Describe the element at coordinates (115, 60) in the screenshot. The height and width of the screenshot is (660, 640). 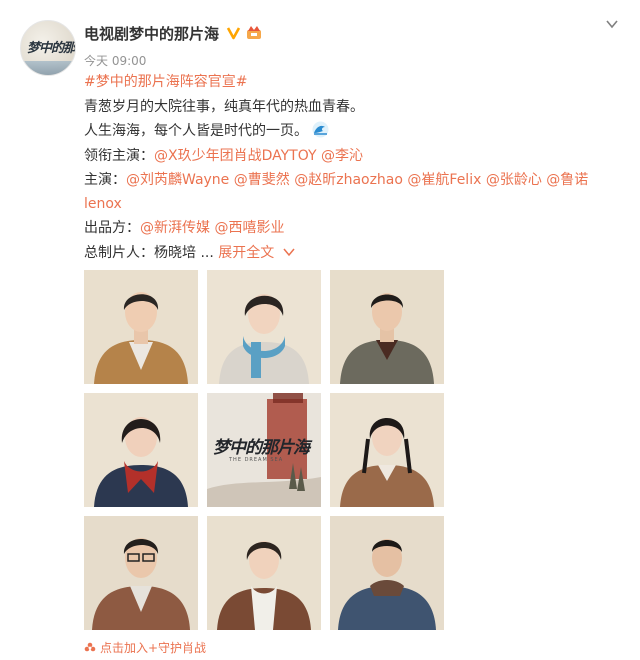
I see `post-time: 今天 09:00` at that location.